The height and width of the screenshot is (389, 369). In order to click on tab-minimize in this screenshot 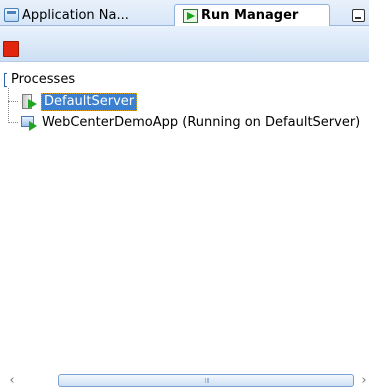, I will do `click(356, 15)`.